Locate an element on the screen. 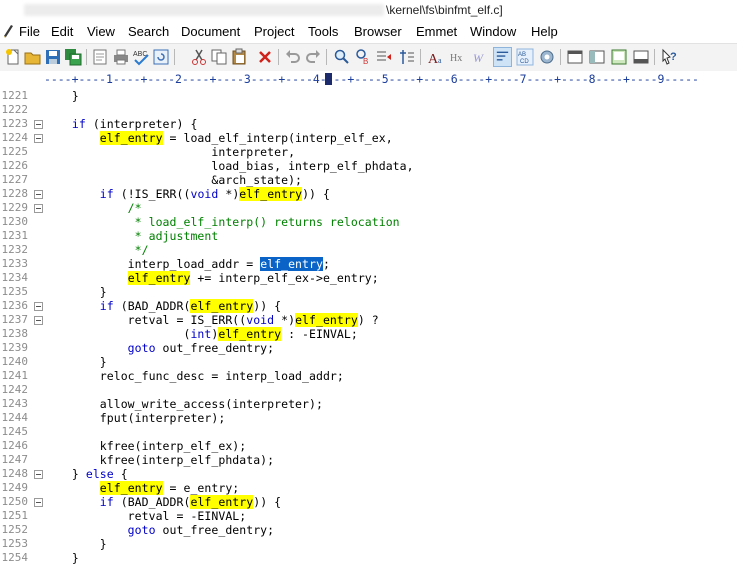 Image resolution: width=737 pixels, height=570 pixels. code-line: 1228 if (!IS_ERR((void *)elf_entry)) { is located at coordinates (368, 194).